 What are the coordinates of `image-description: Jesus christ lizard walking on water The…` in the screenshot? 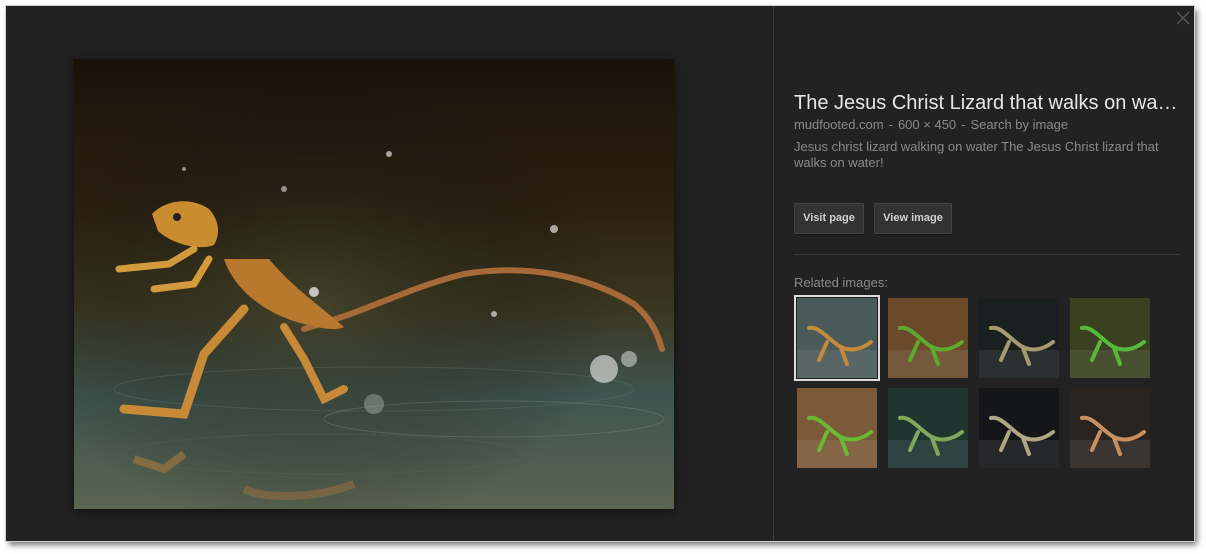 It's located at (976, 154).